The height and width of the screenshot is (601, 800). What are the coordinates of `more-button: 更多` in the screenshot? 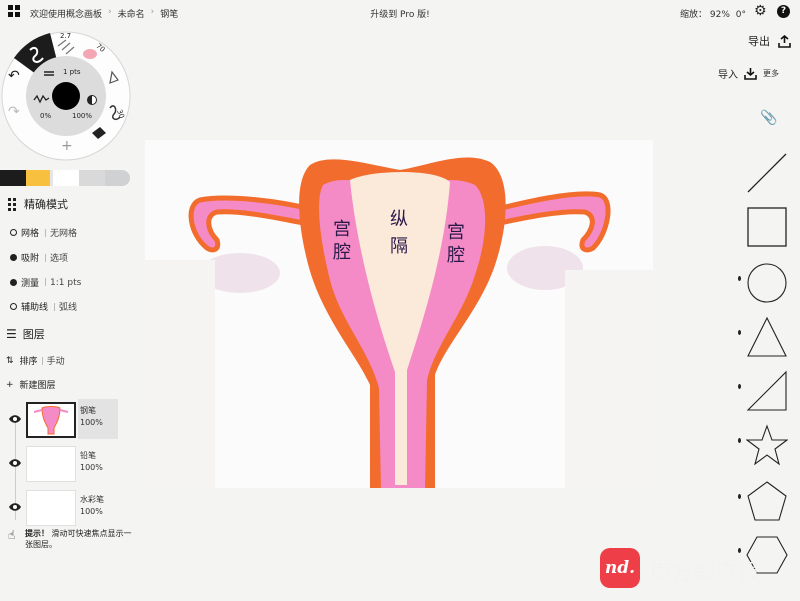 It's located at (771, 73).